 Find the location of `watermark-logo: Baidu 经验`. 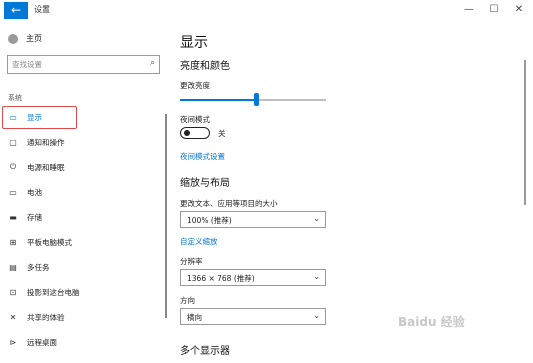

watermark-logo: Baidu 经验 is located at coordinates (431, 322).